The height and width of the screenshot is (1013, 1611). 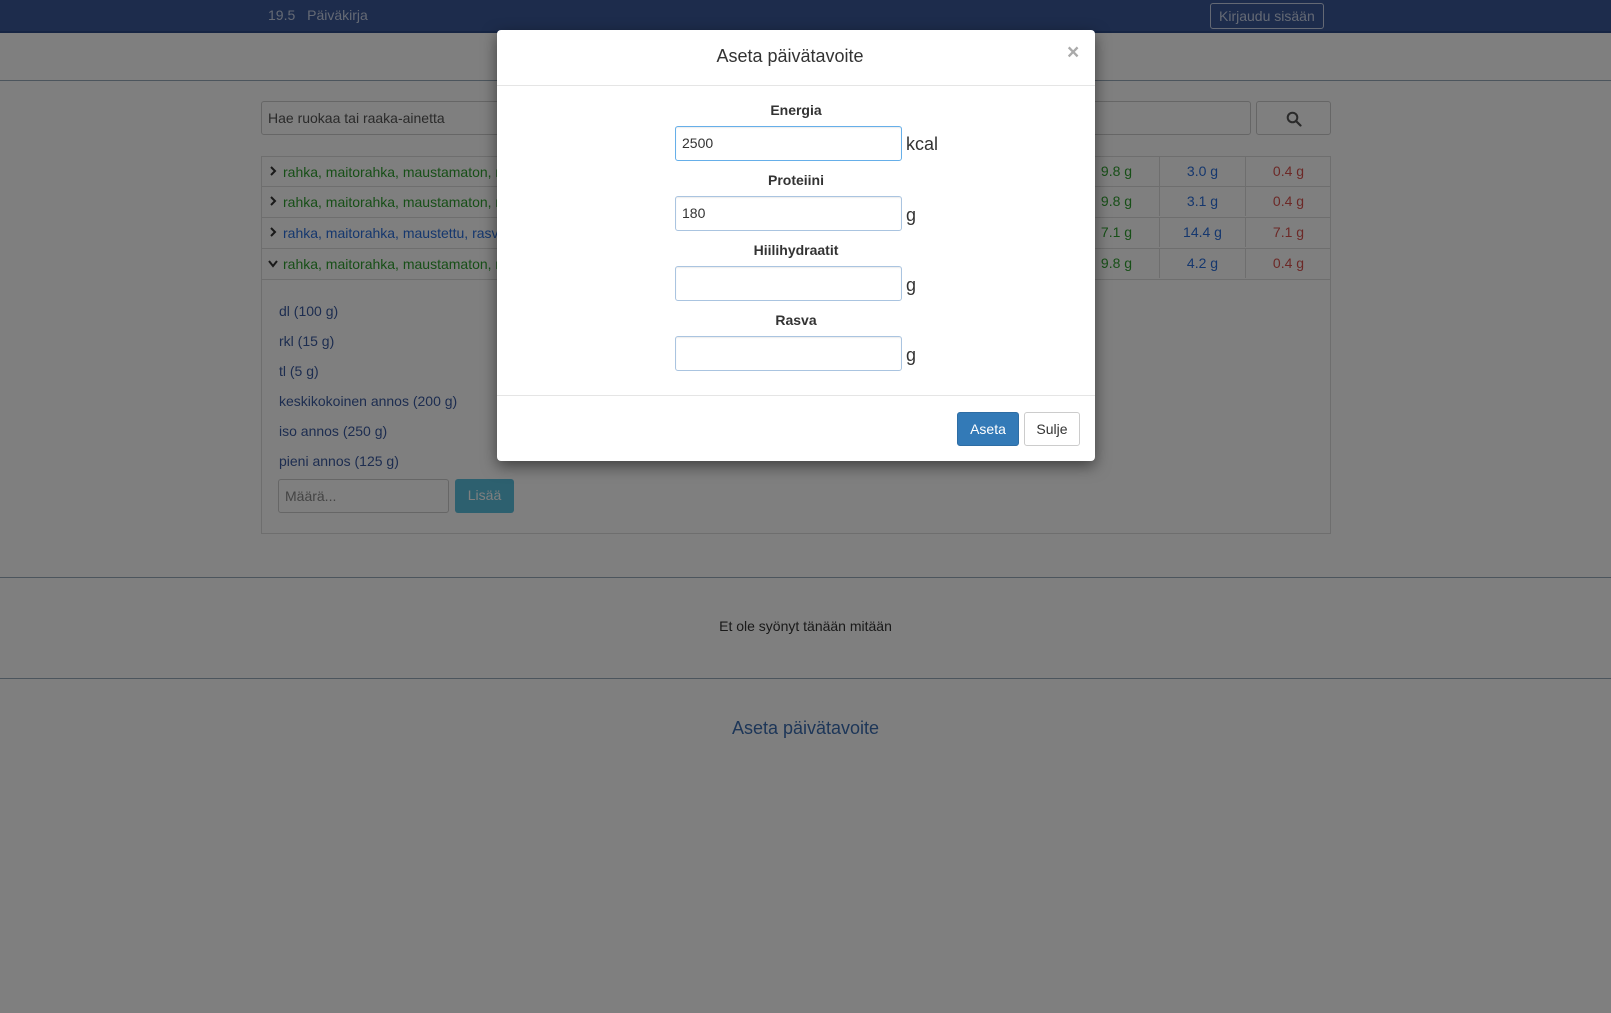 What do you see at coordinates (790, 56) in the screenshot?
I see `modal-title: Aseta päivätavoite` at bounding box center [790, 56].